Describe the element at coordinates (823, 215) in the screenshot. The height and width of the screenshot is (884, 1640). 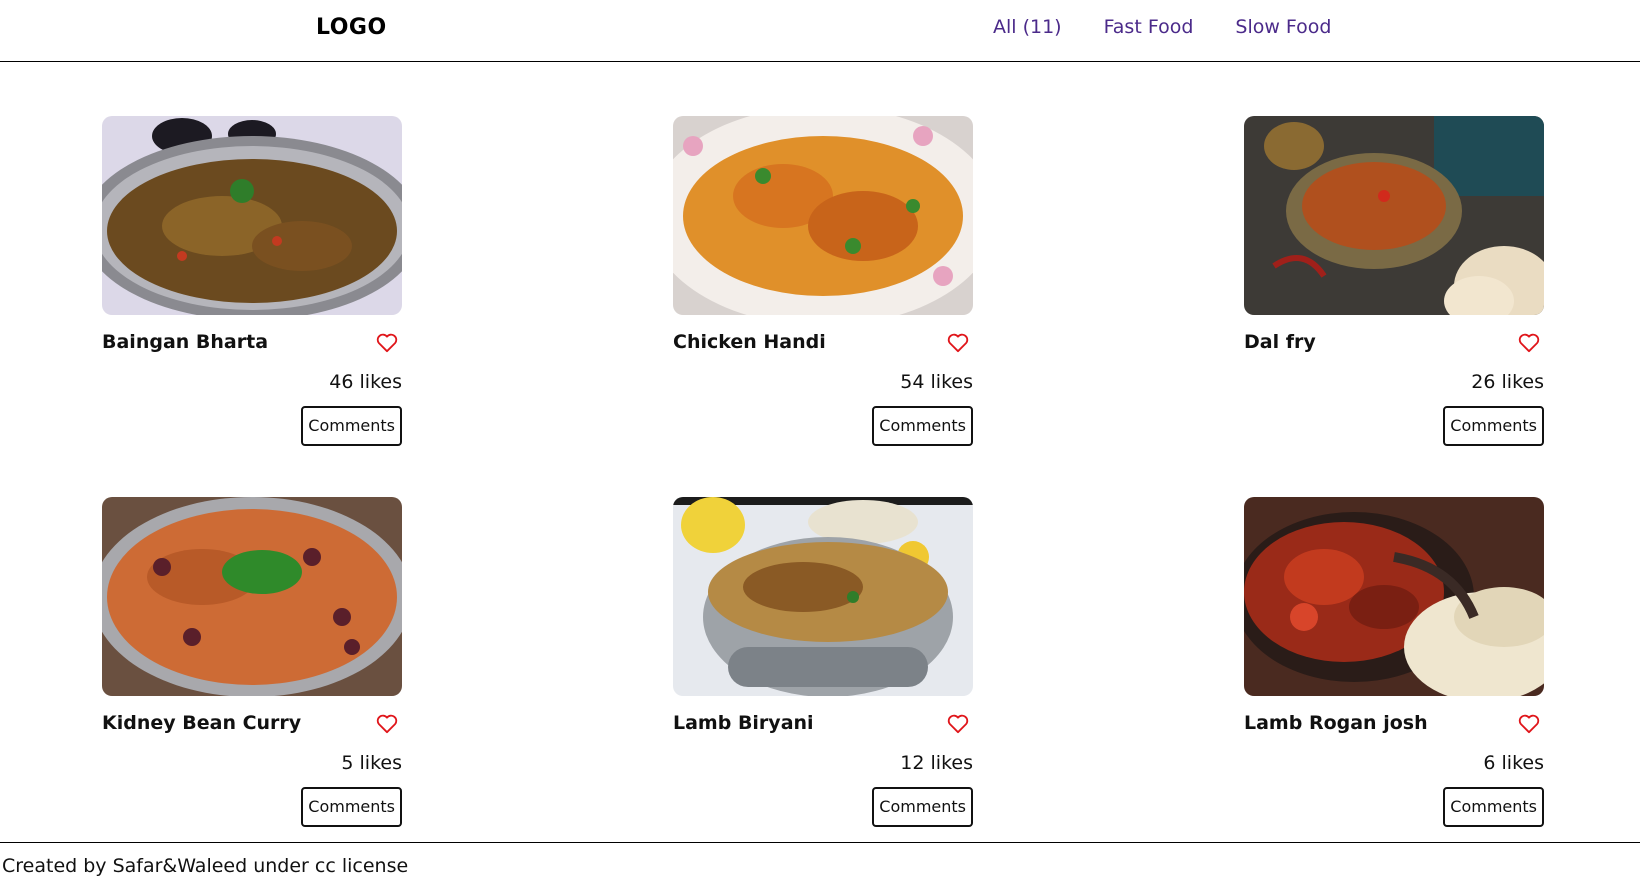
I see `chicken-handi-photo` at that location.